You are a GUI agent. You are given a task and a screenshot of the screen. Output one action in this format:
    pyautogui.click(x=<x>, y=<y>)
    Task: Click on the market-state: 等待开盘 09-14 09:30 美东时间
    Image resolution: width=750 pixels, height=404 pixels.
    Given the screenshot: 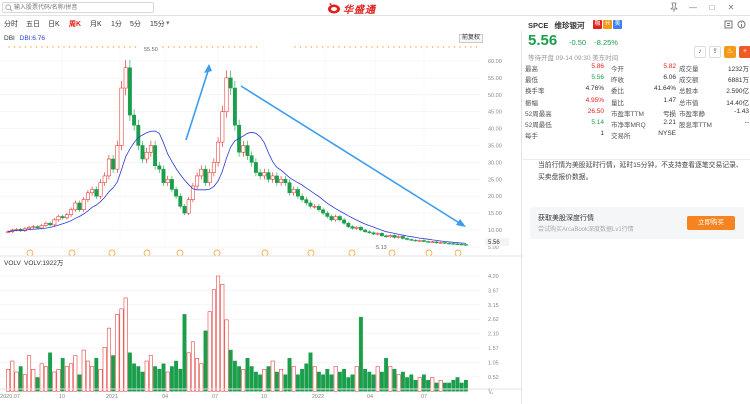 What is the action you would take?
    pyautogui.click(x=573, y=58)
    